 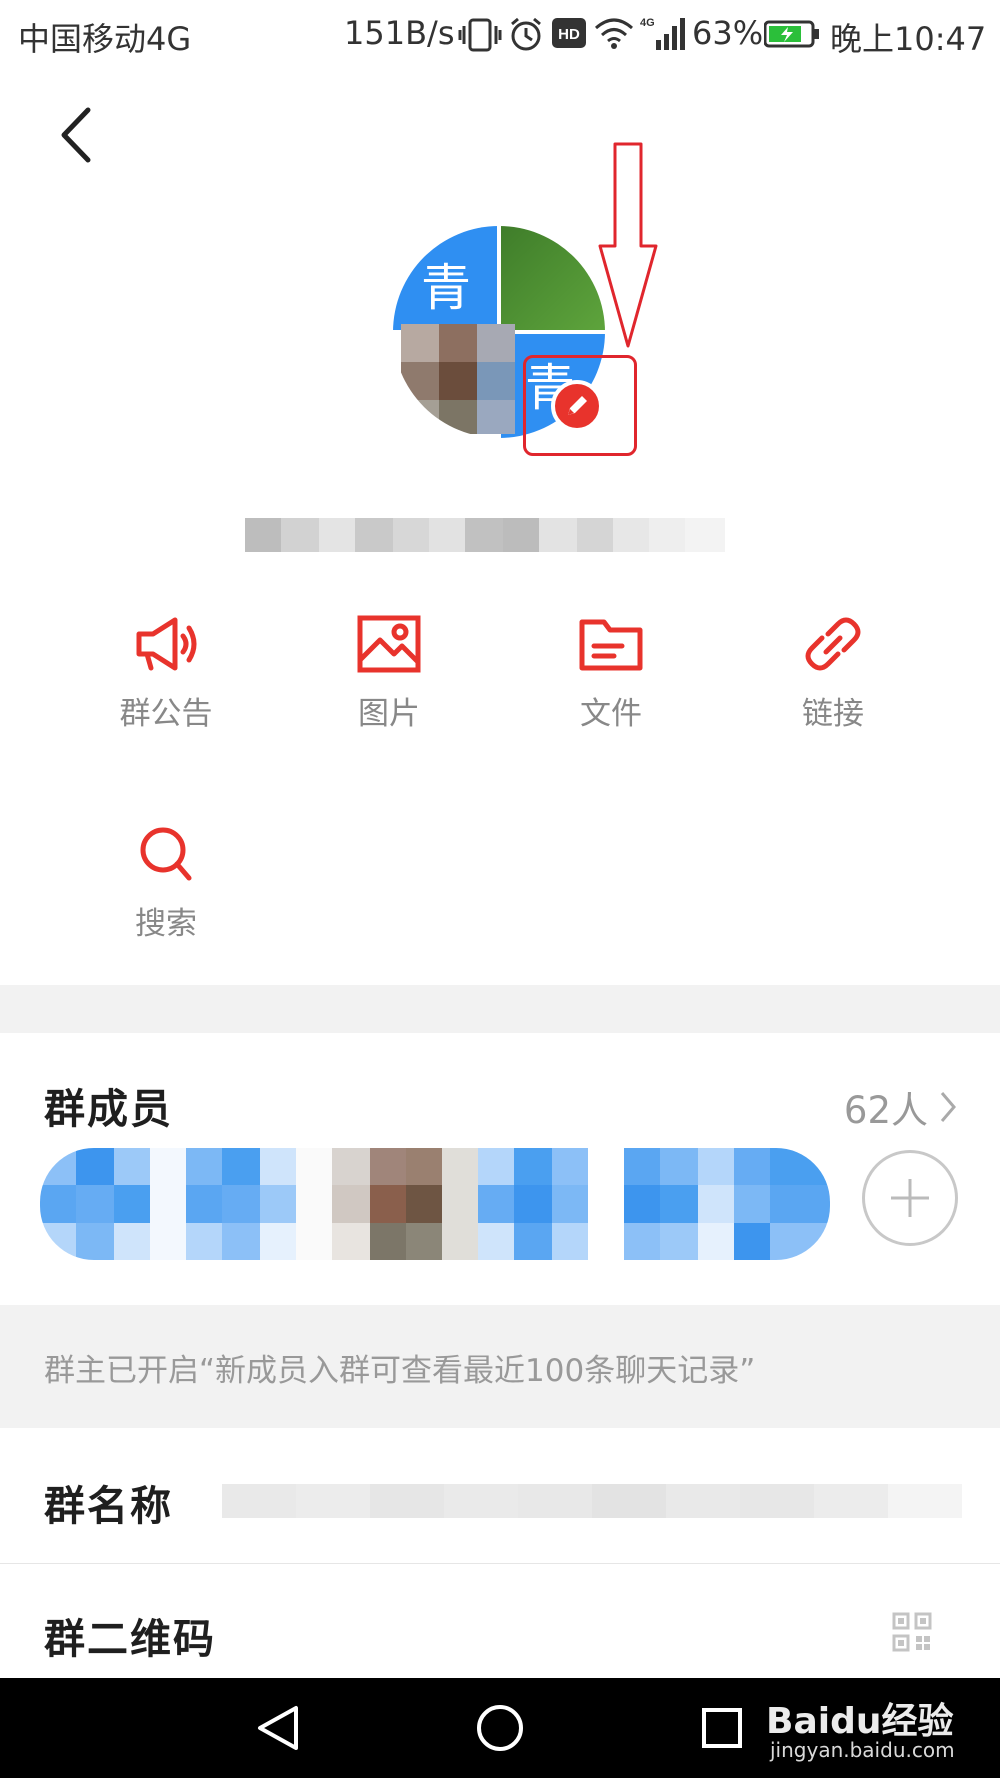 I want to click on alarm-icon, so click(x=526, y=34).